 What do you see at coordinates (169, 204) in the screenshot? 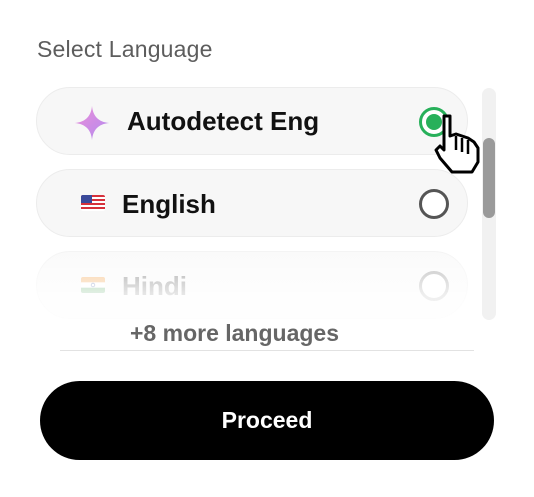
I see `language-label: English` at bounding box center [169, 204].